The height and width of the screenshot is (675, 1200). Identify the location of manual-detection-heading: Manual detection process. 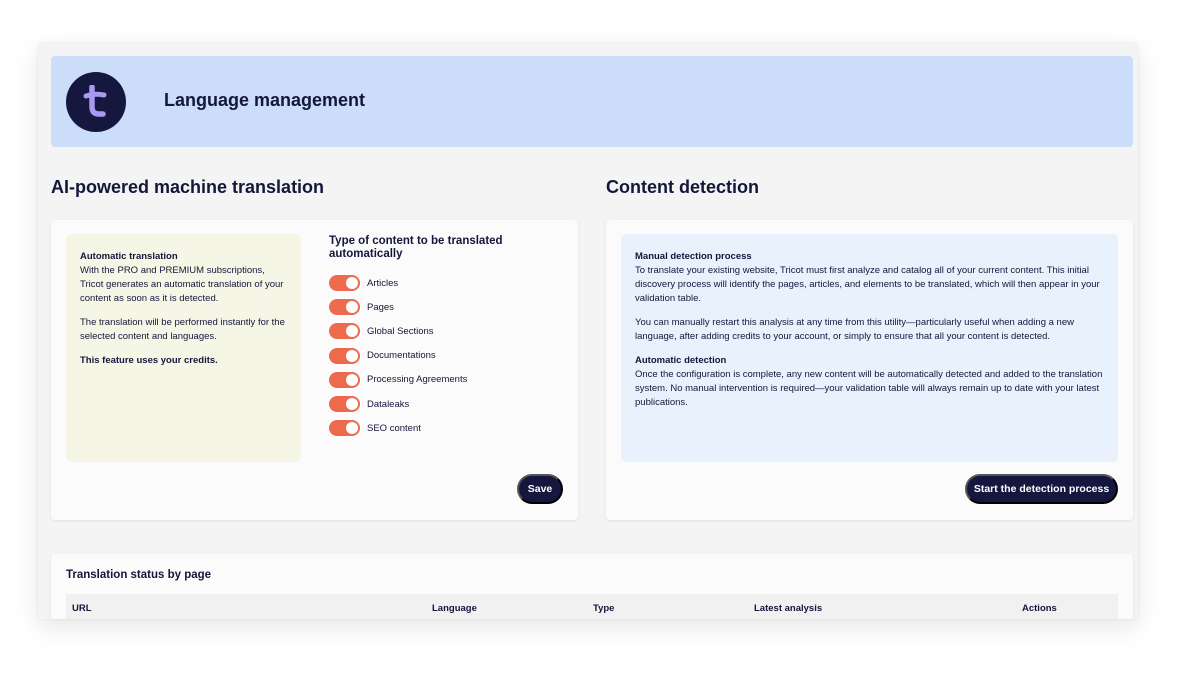
(693, 256).